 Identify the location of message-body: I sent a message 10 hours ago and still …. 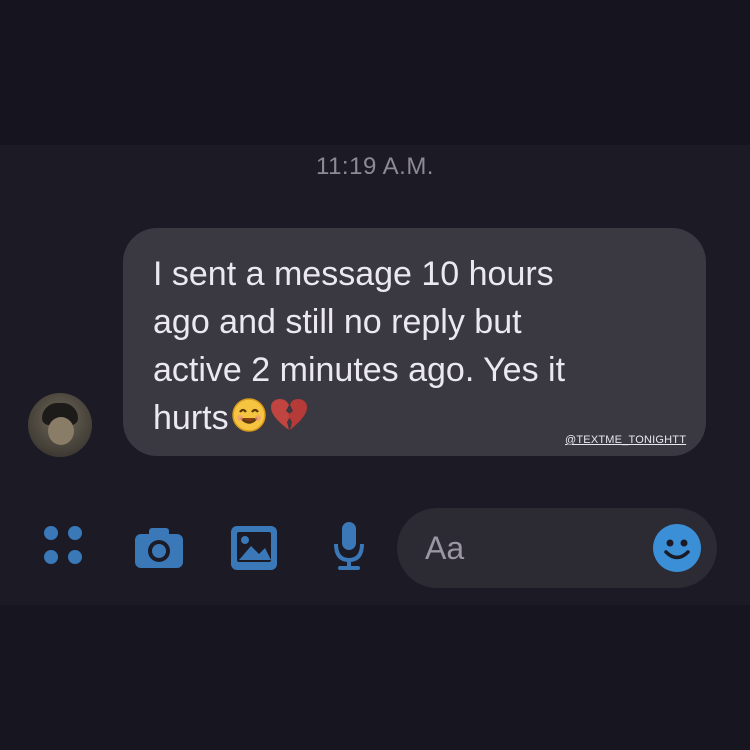
(359, 346).